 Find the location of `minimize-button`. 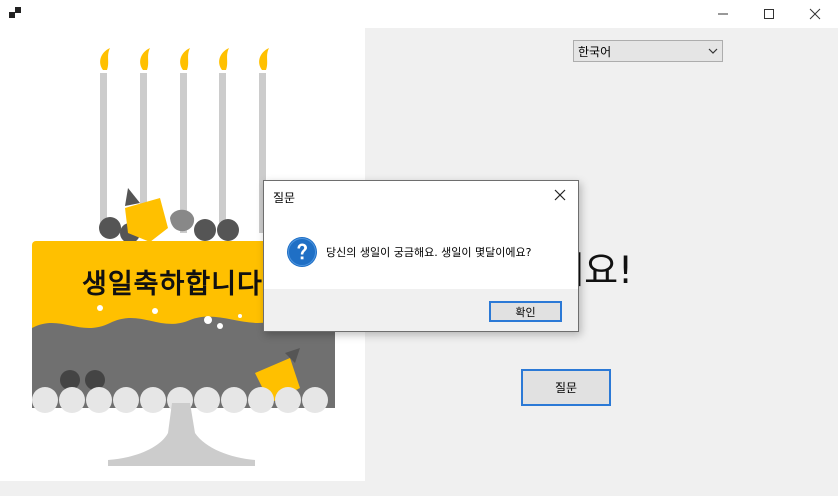

minimize-button is located at coordinates (723, 14).